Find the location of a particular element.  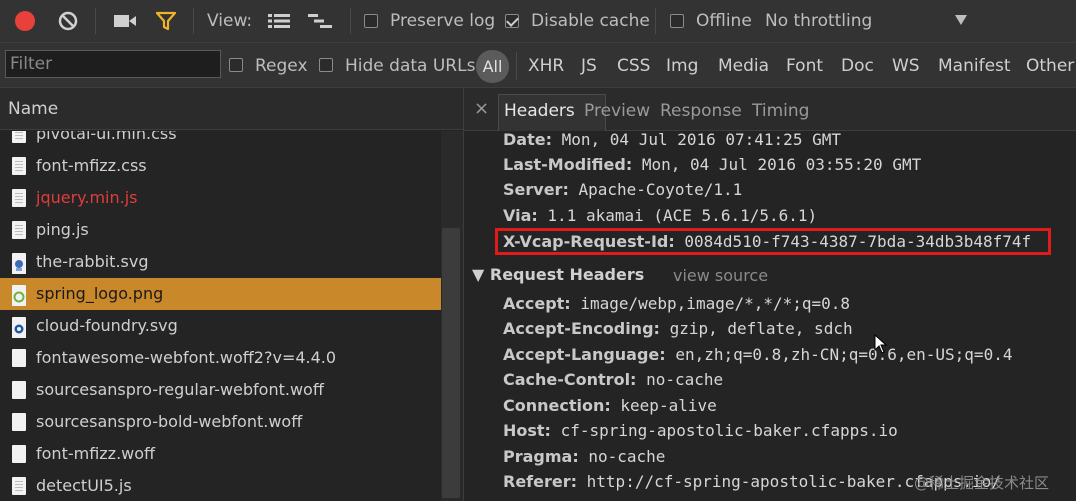

preserve-log-checkbox is located at coordinates (371, 21).